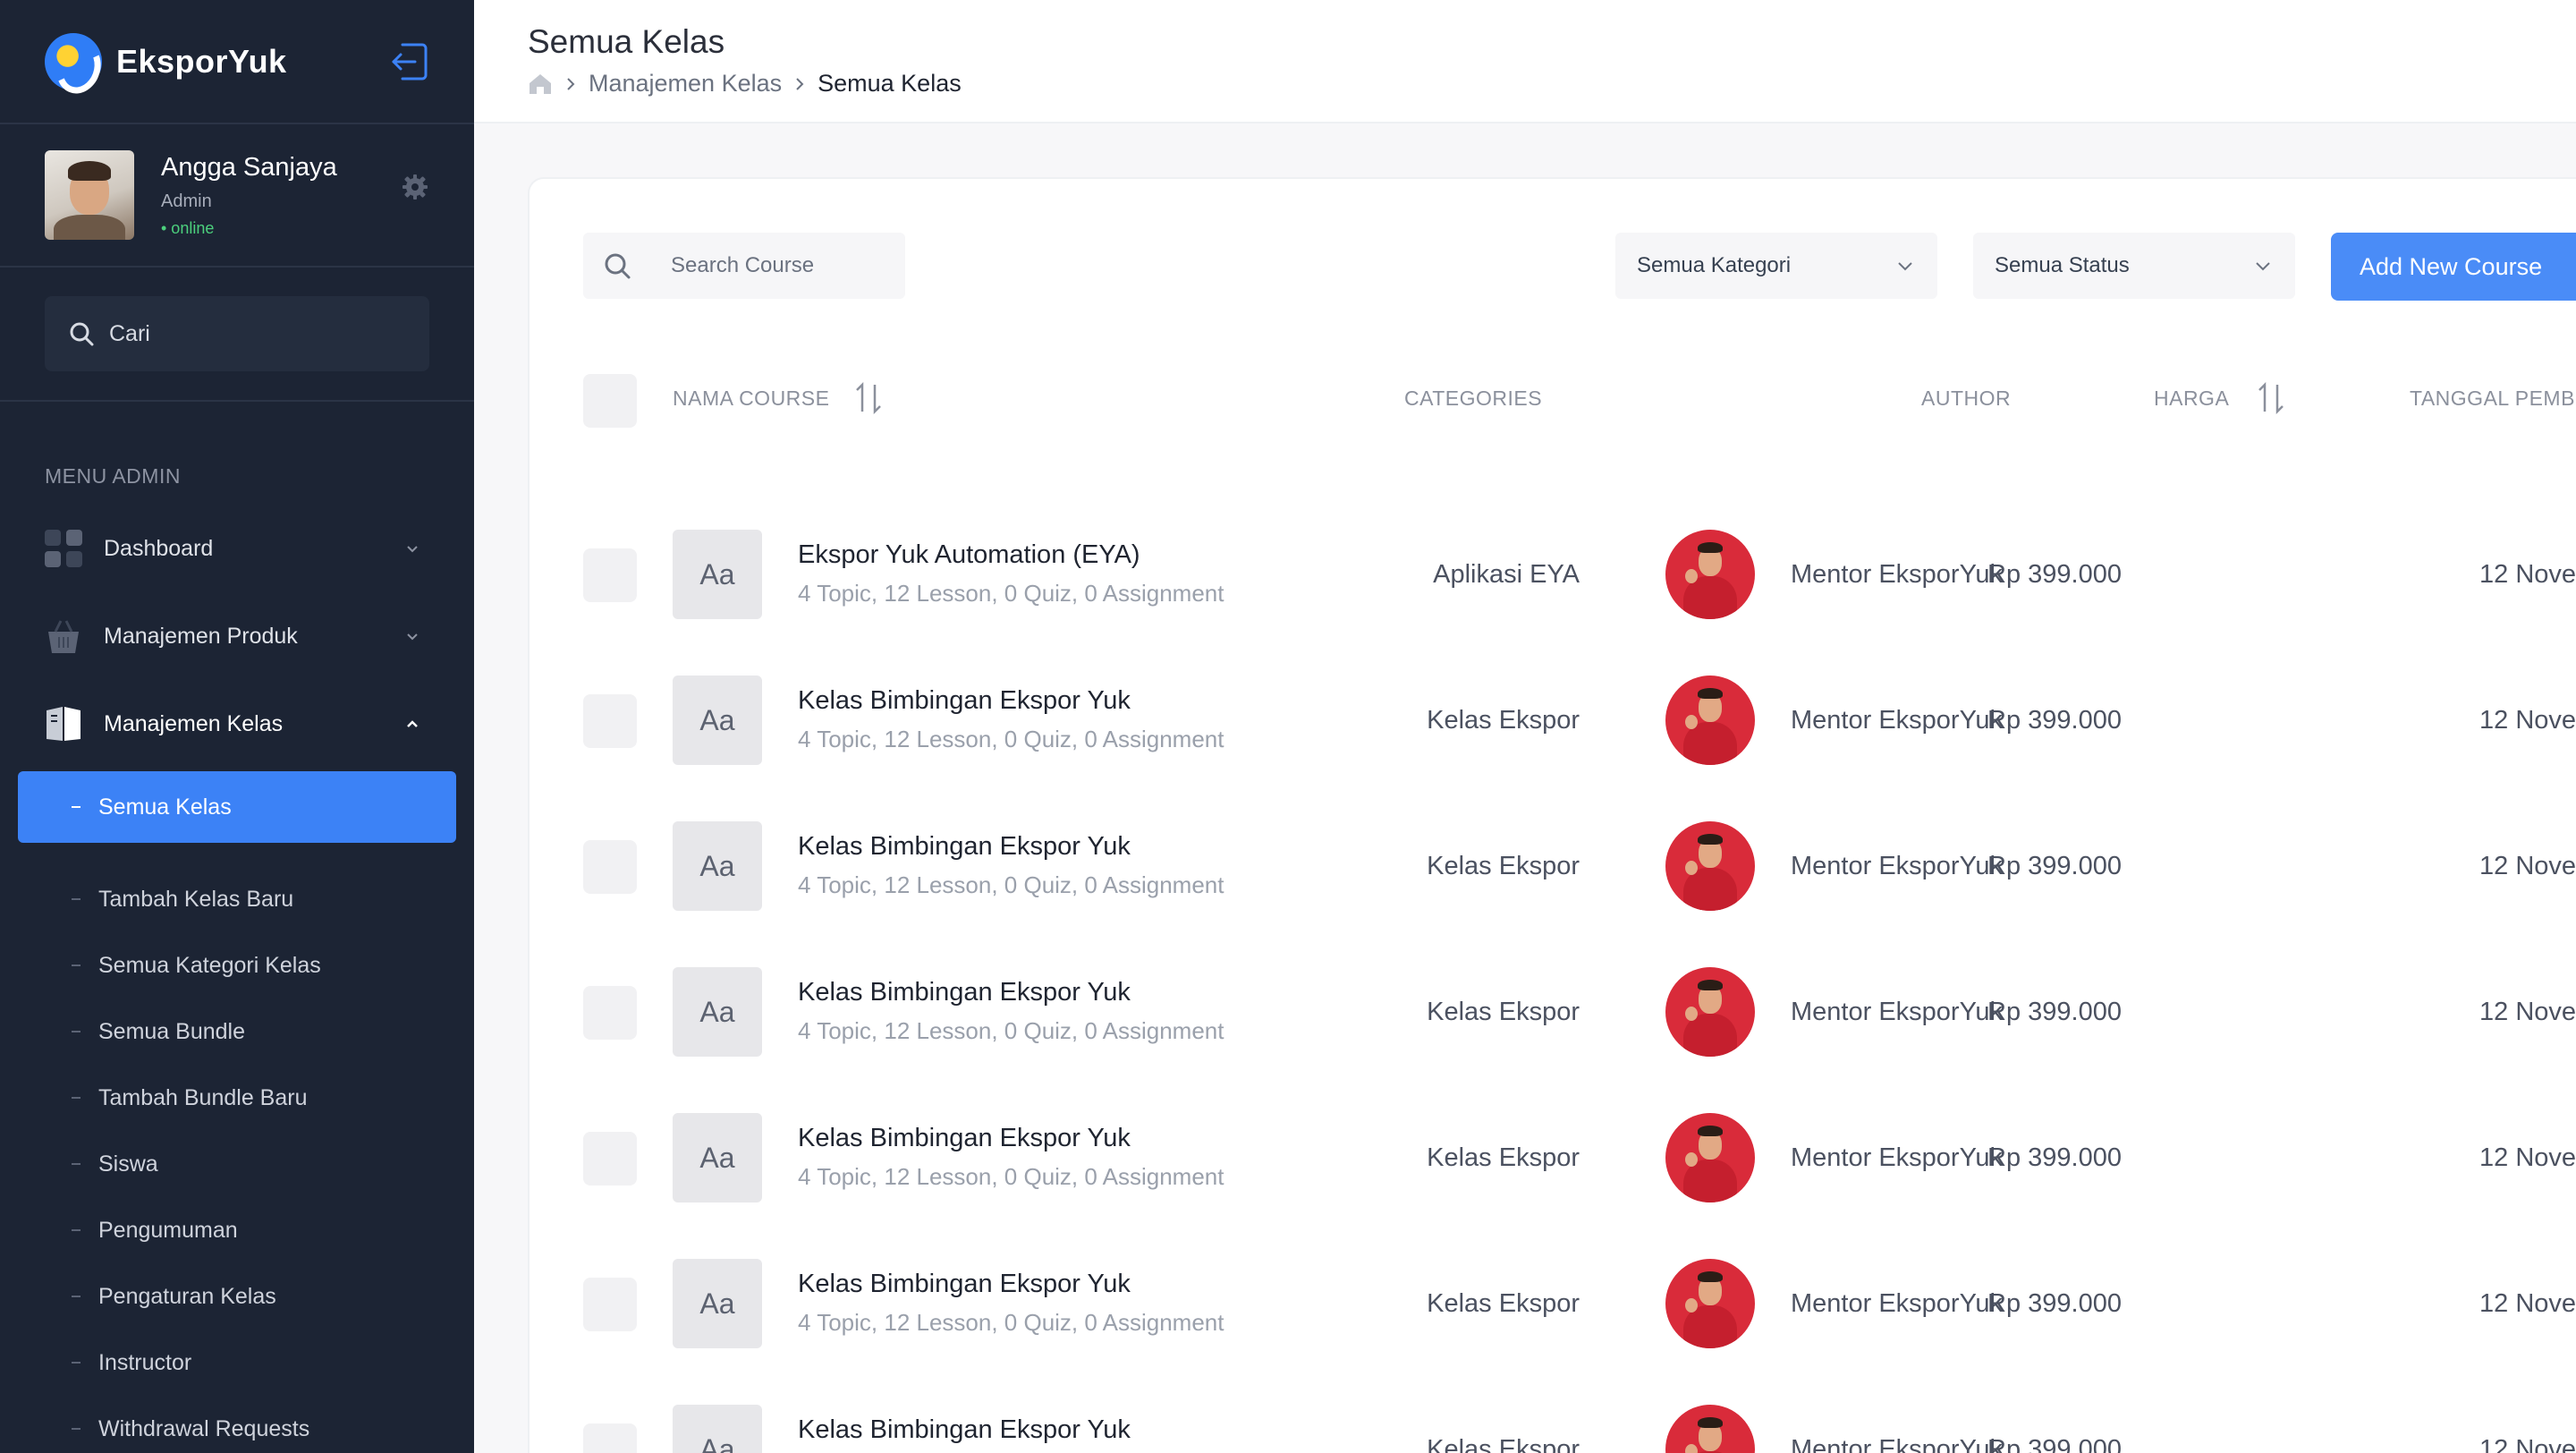 Image resolution: width=2576 pixels, height=1453 pixels. What do you see at coordinates (159, 548) in the screenshot?
I see `sidebar-item-label: Dashboard` at bounding box center [159, 548].